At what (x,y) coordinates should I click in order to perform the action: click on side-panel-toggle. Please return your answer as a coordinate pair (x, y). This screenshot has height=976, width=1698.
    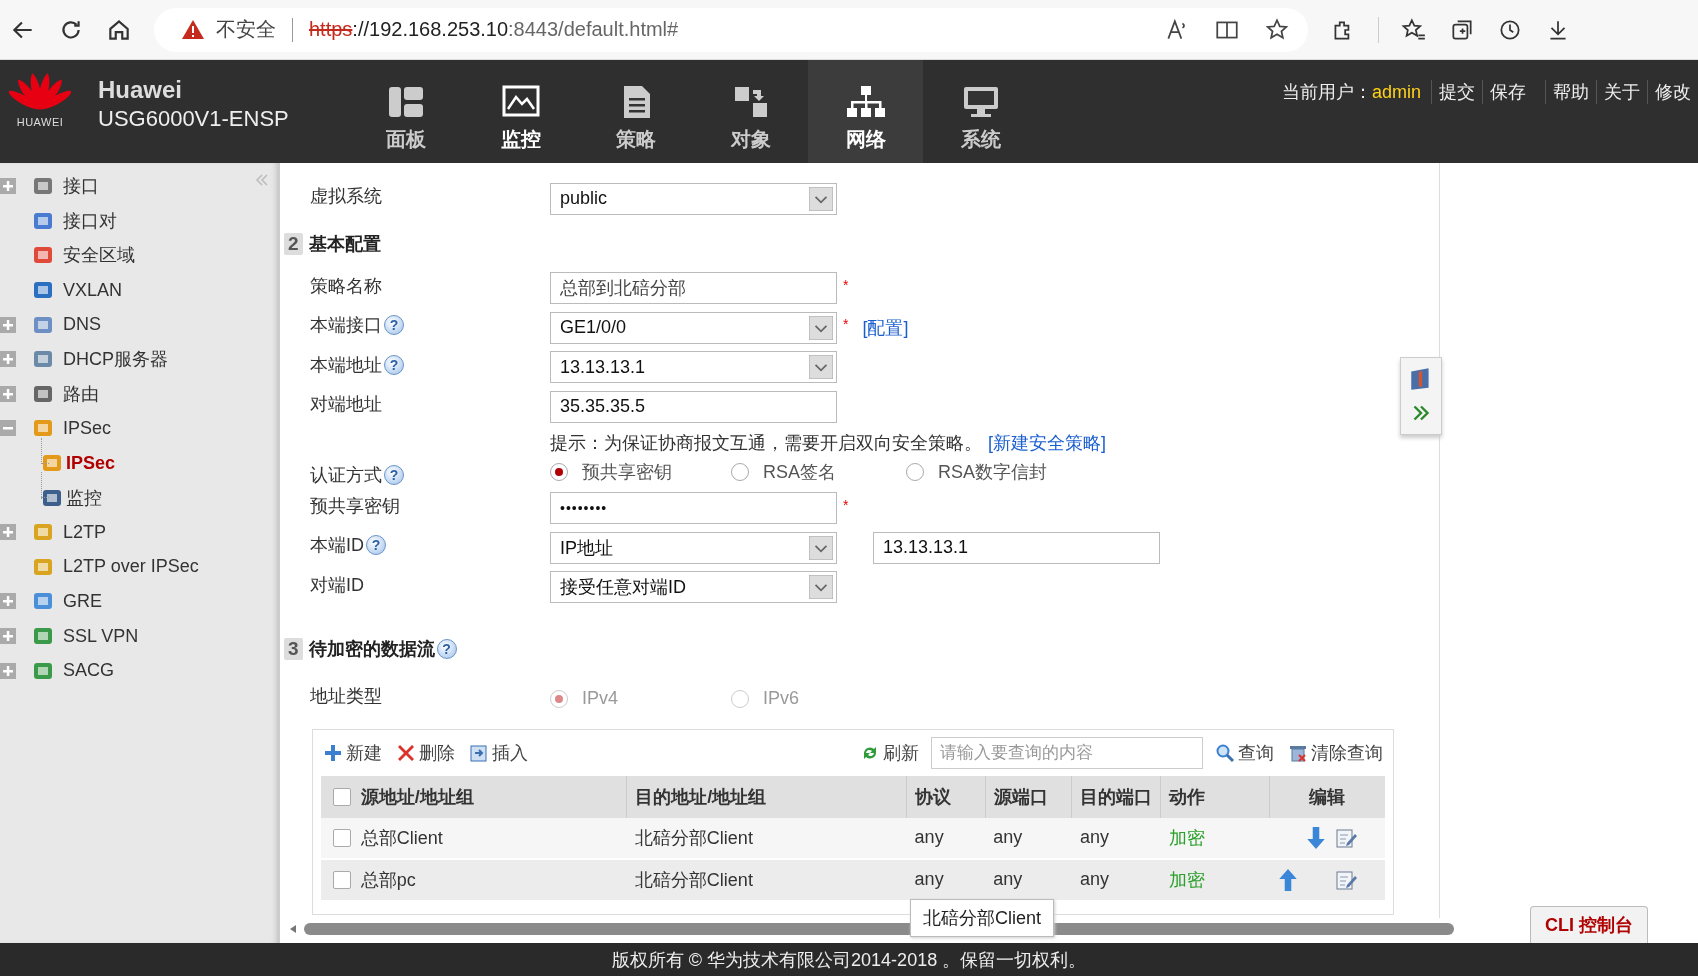
    Looking at the image, I should click on (1421, 396).